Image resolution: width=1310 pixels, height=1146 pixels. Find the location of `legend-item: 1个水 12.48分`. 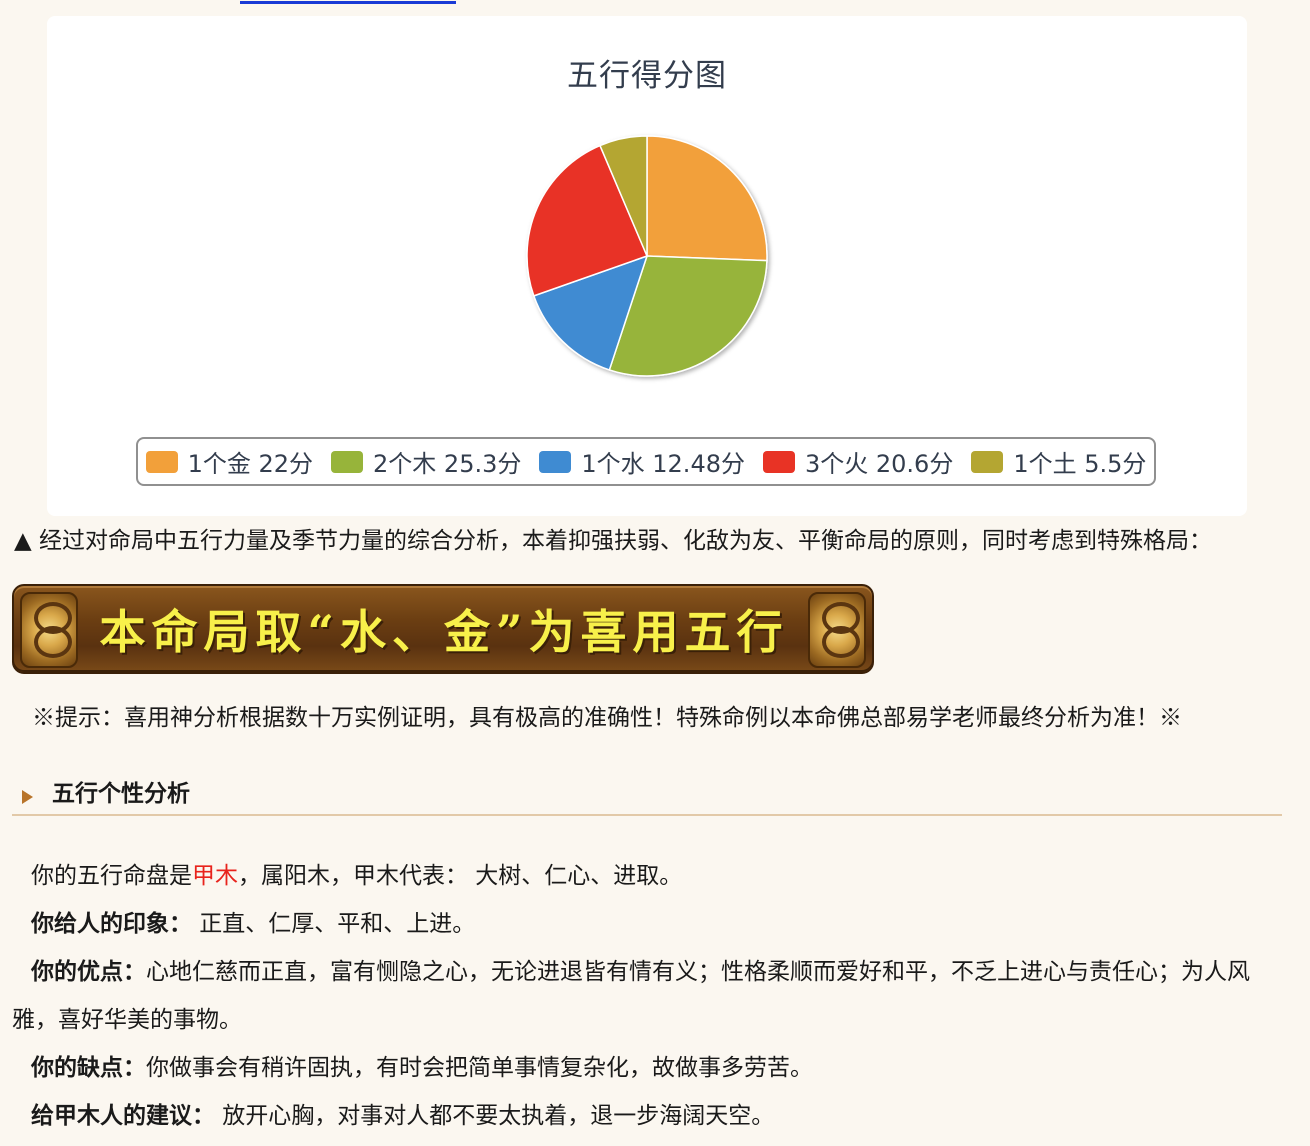

legend-item: 1个水 12.48分 is located at coordinates (642, 461).